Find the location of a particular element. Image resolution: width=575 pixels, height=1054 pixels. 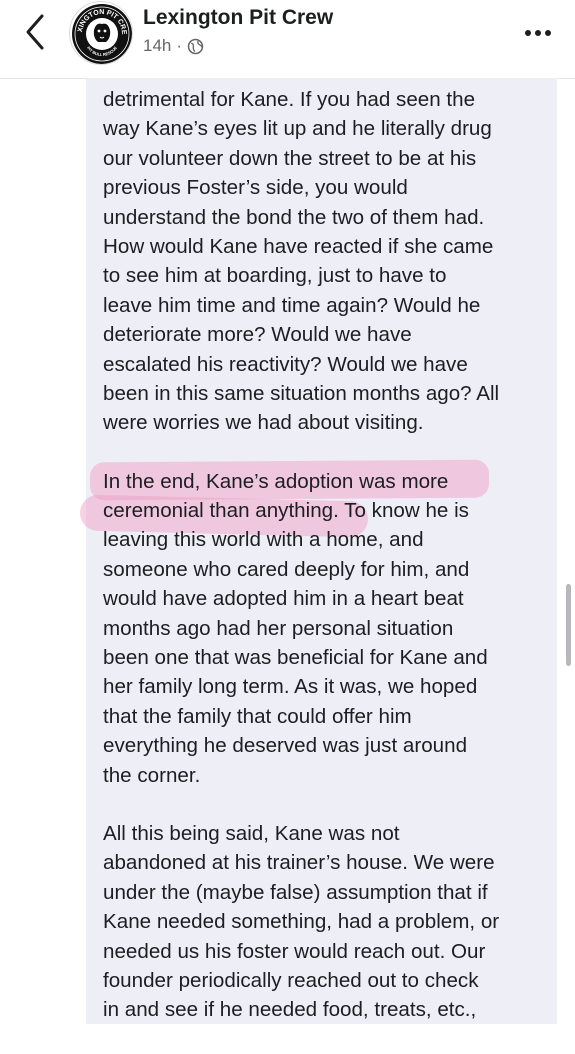

text-line: that the family that could offer him is located at coordinates (257, 716).